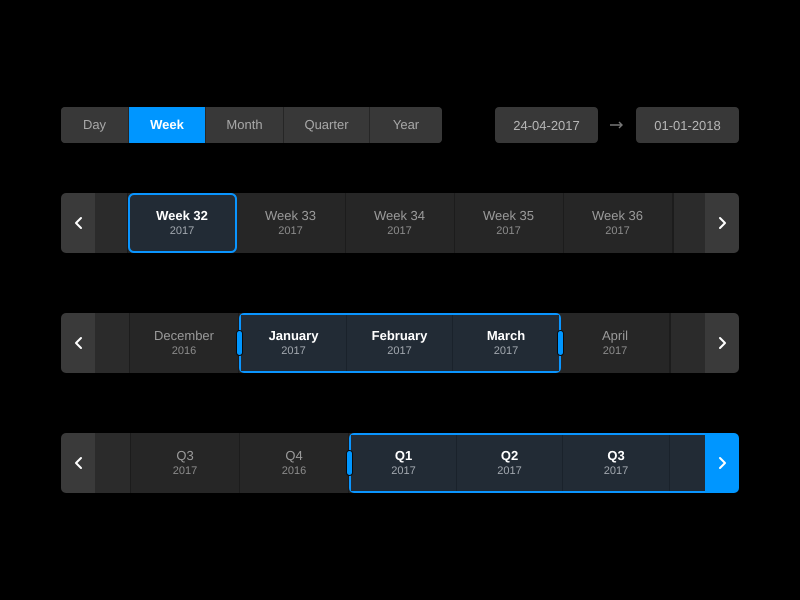 The height and width of the screenshot is (600, 800). I want to click on period-label: January, so click(293, 335).